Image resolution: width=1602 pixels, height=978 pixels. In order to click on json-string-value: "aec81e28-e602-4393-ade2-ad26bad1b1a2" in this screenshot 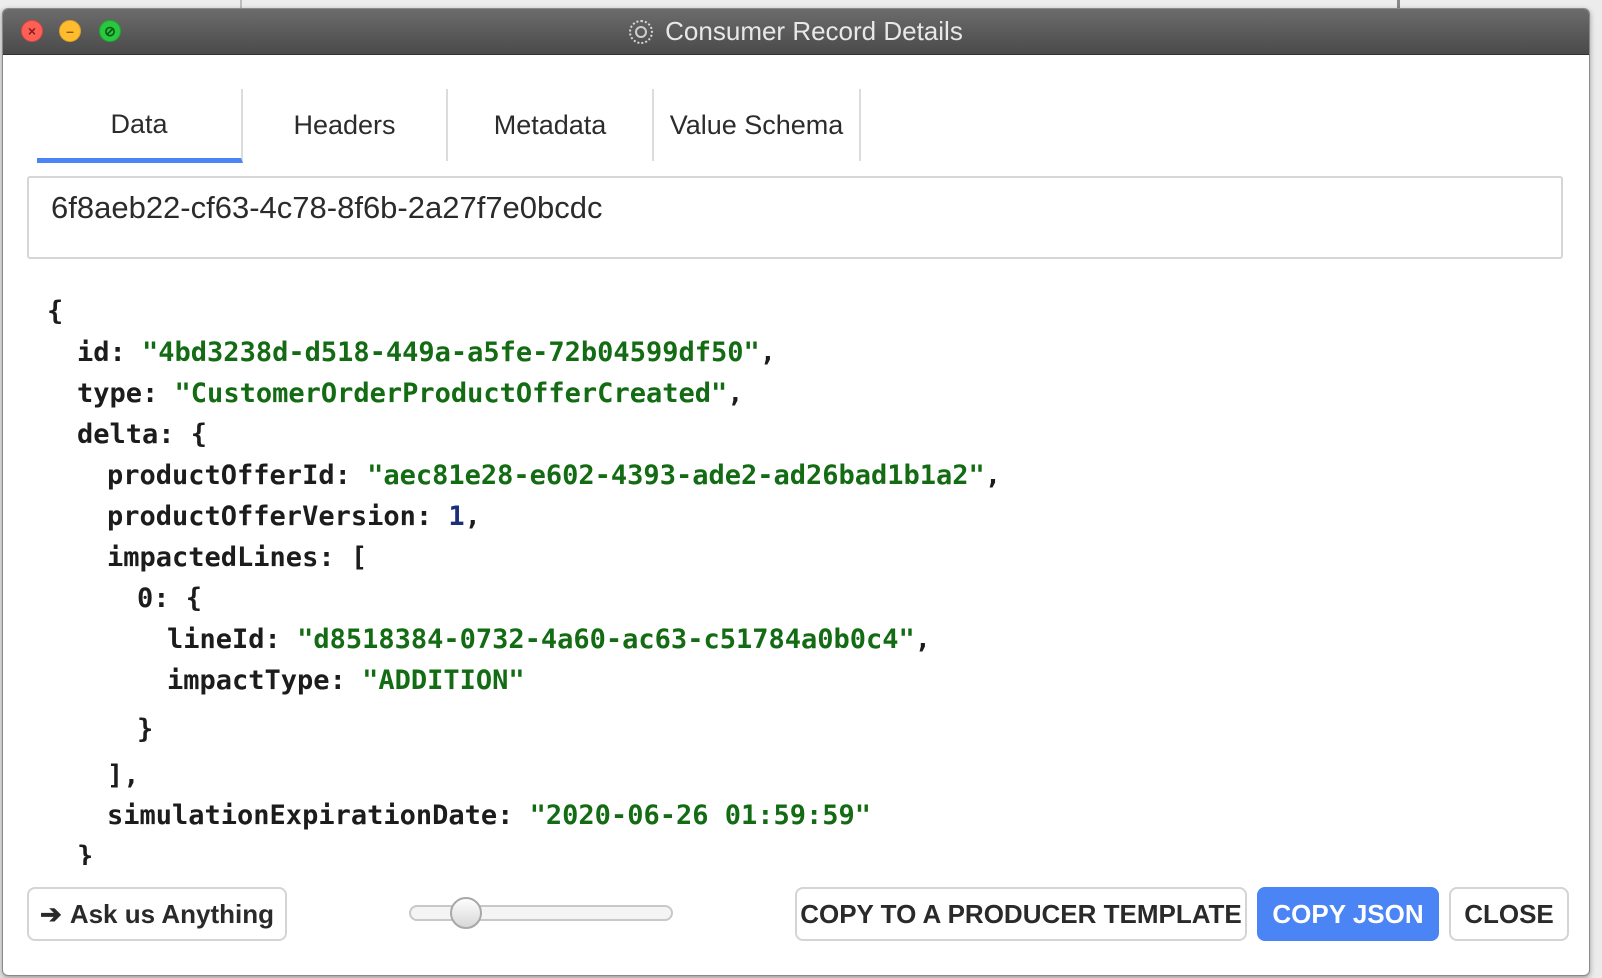, I will do `click(676, 475)`.